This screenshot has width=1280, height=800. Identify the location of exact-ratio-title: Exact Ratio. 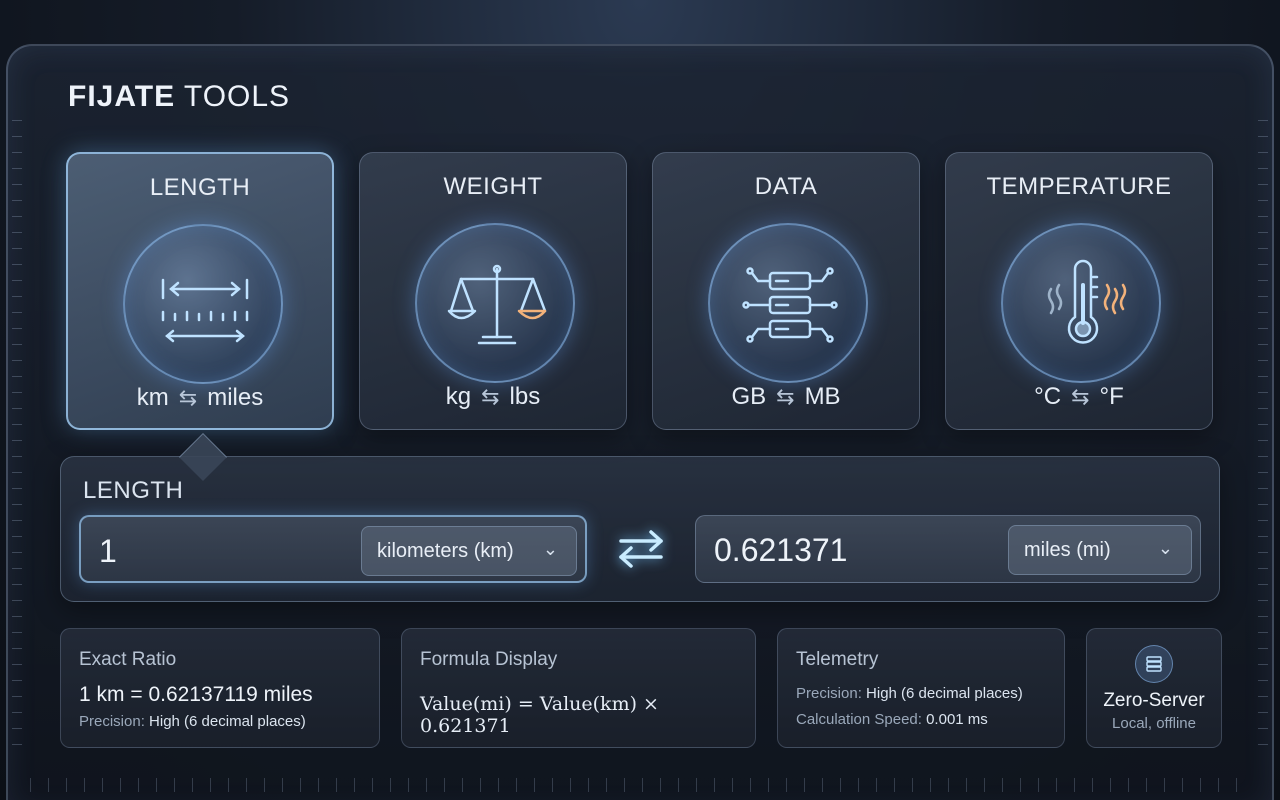
(128, 659).